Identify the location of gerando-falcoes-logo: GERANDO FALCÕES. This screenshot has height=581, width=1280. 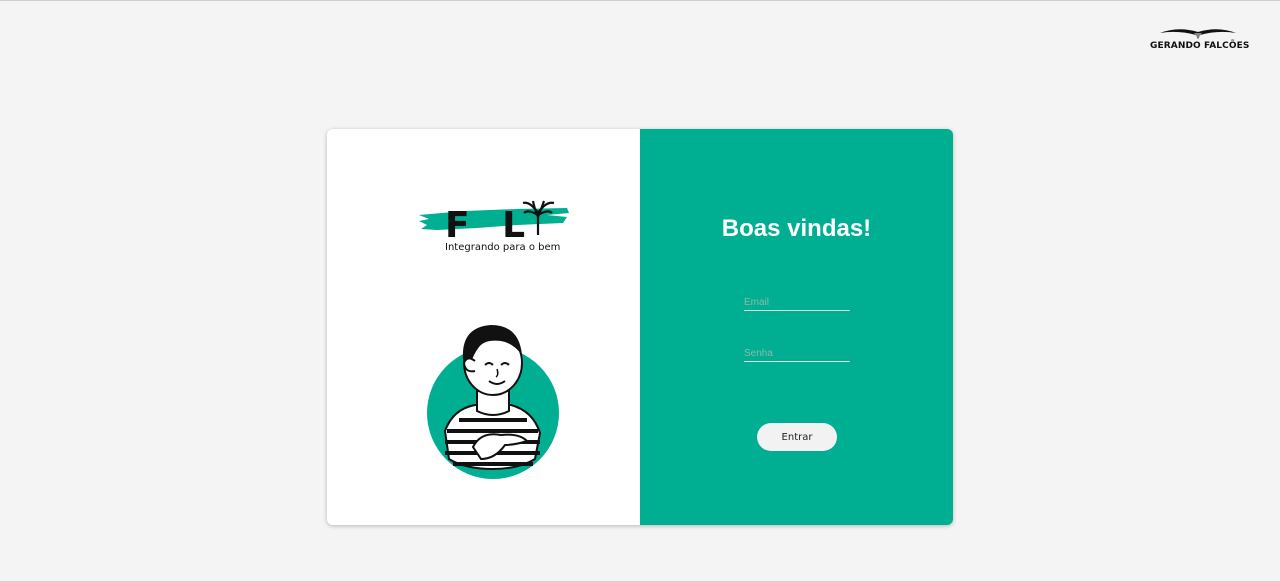
(1200, 39).